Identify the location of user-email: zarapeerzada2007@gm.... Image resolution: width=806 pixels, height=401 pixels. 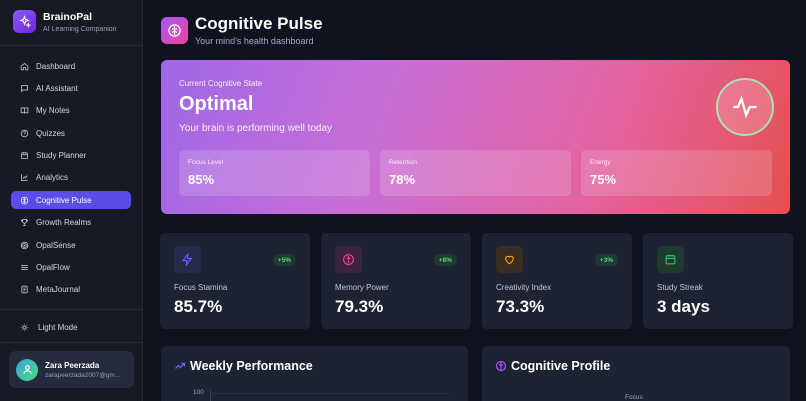
(83, 375).